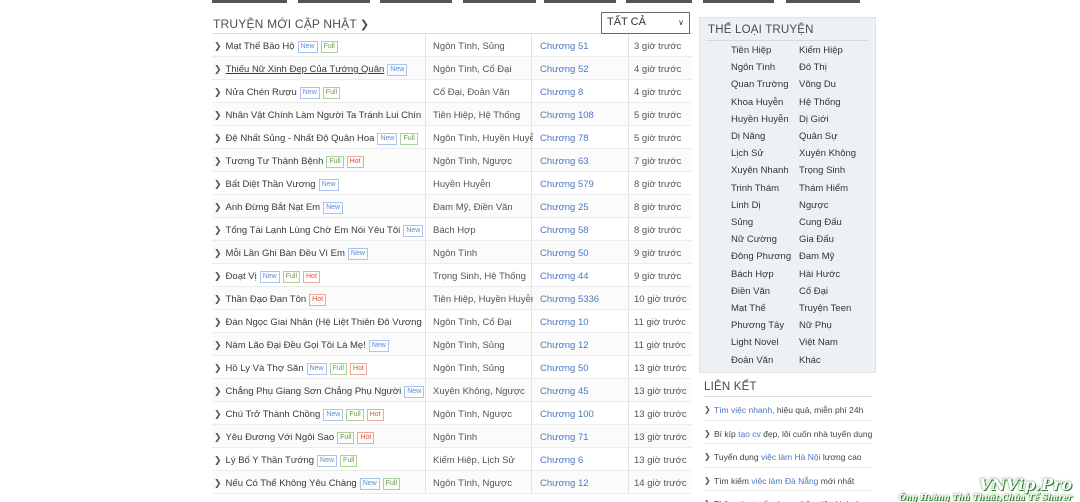  Describe the element at coordinates (313, 230) in the screenshot. I see `story-title-link: Tổng Tài Lạnh Lùng Chờ Em Nói Yêu Tôi` at that location.